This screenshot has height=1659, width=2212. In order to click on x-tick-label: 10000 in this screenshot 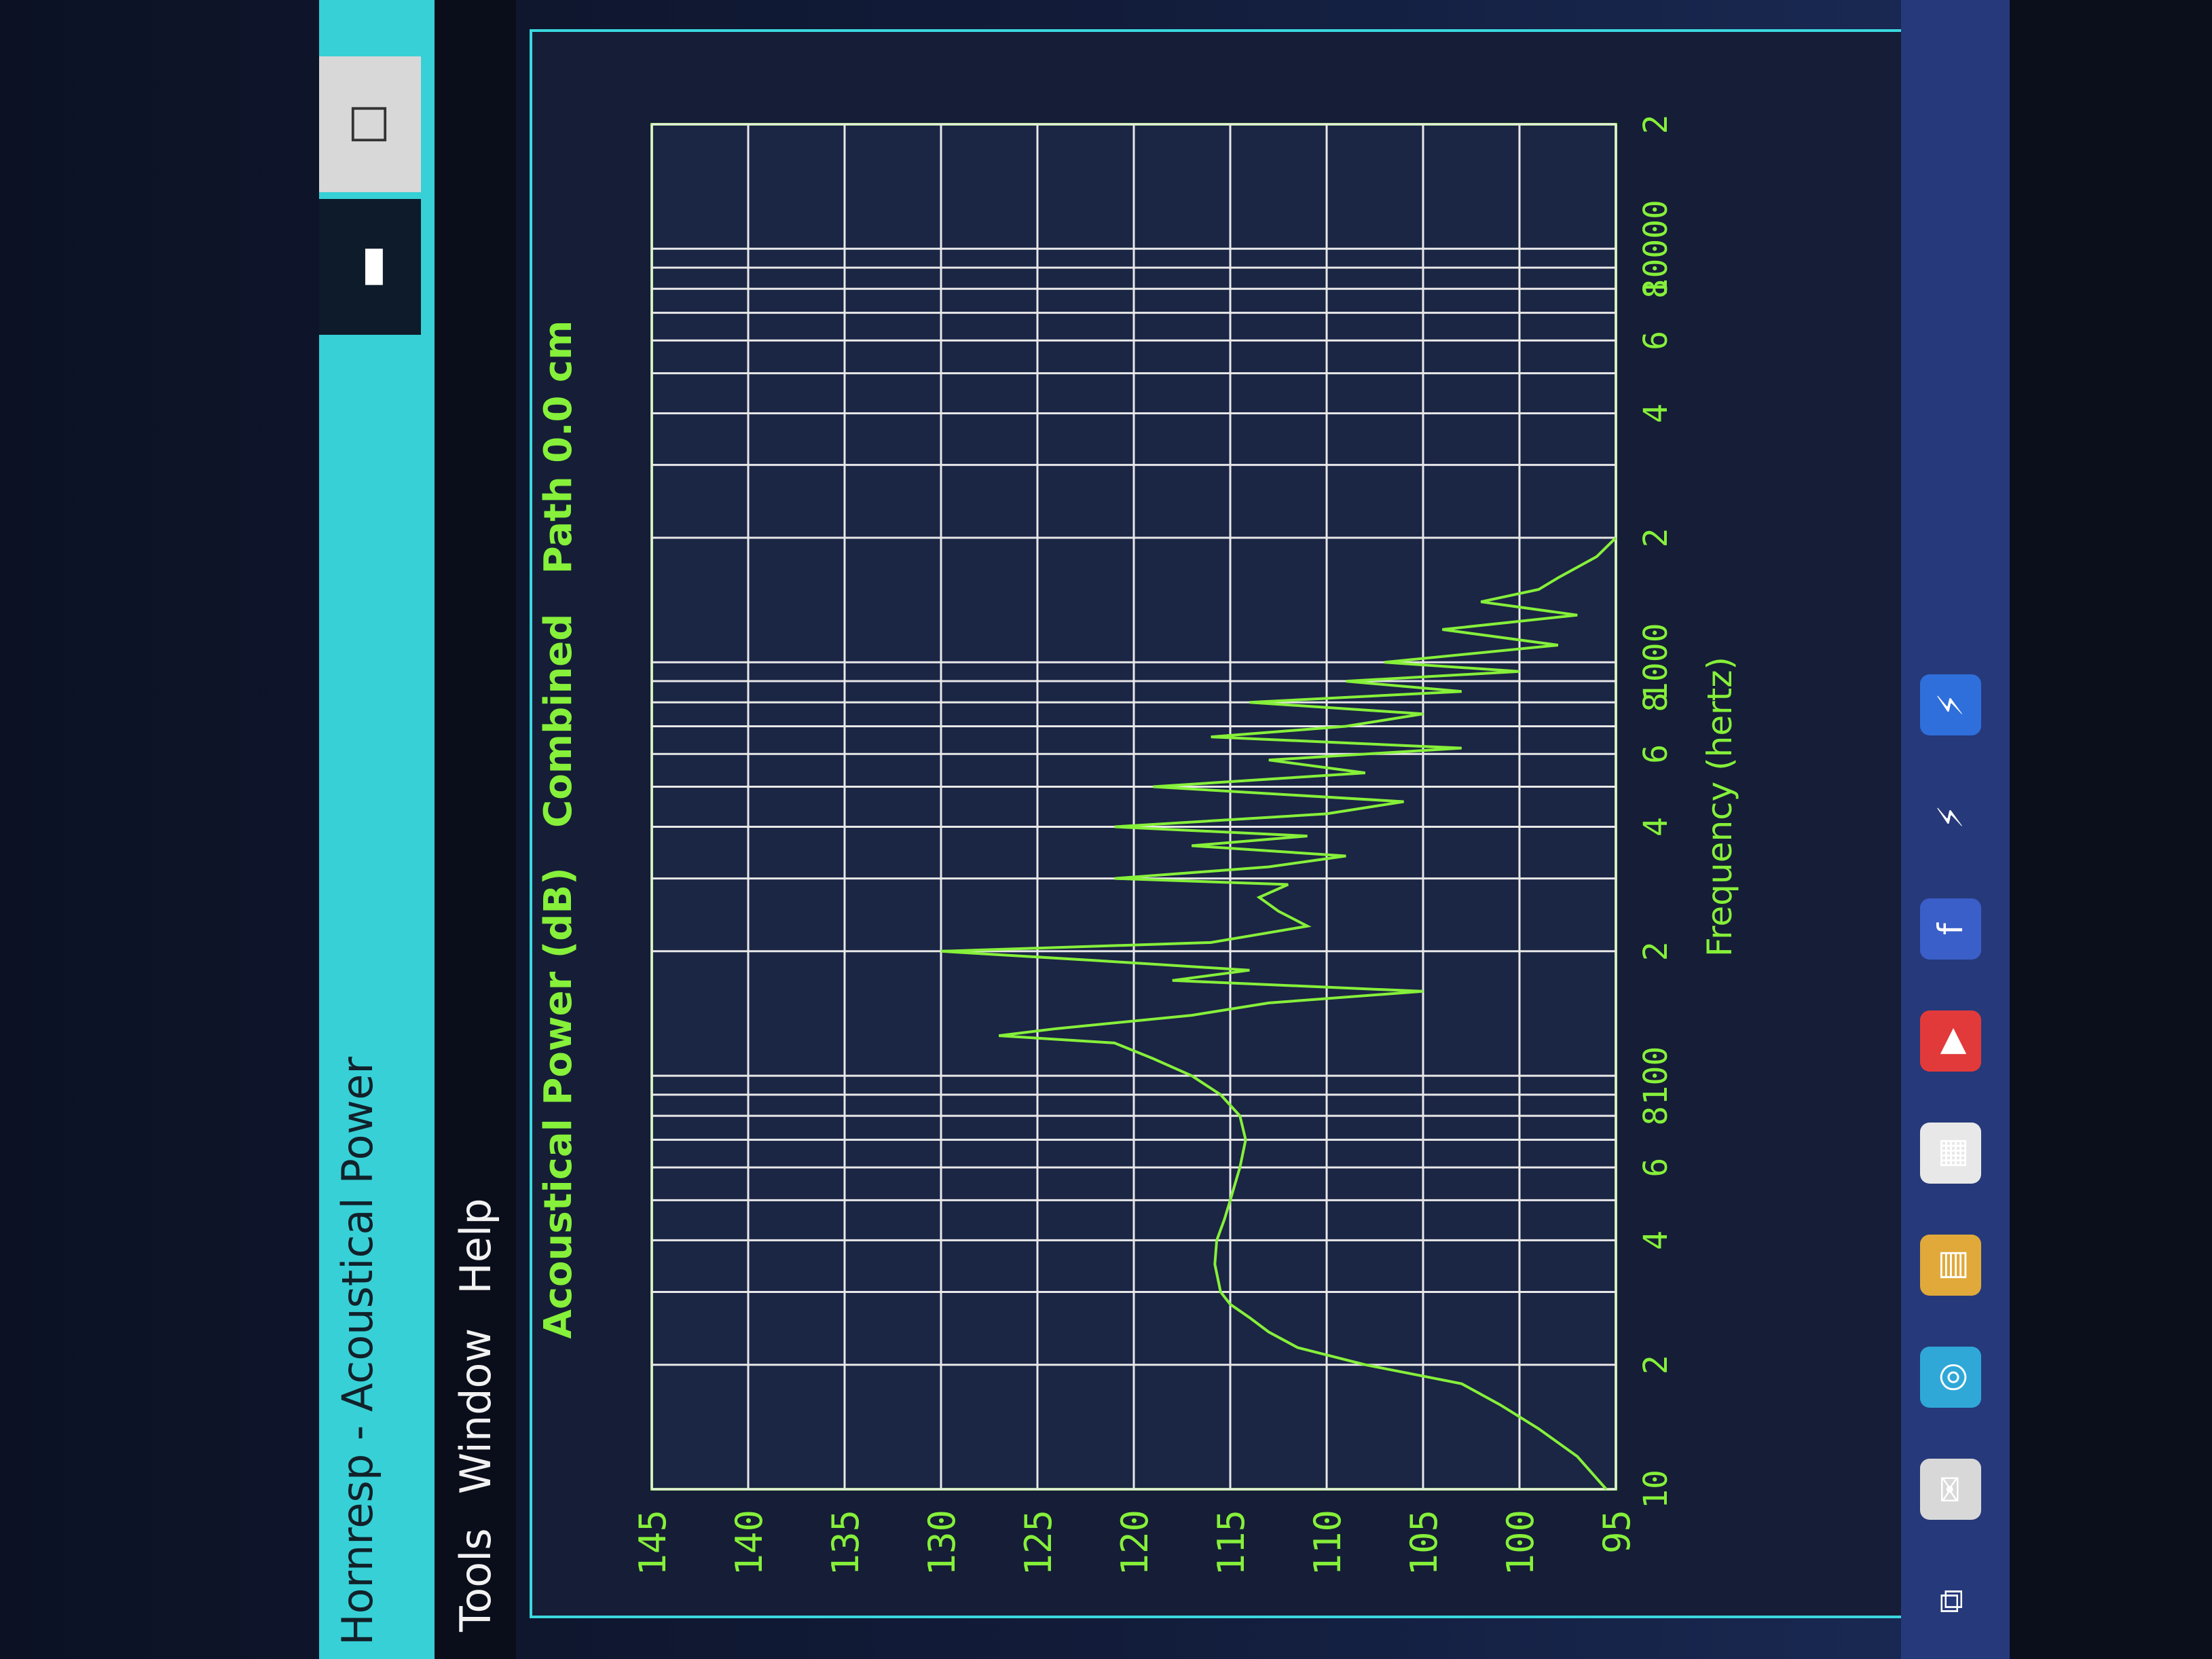, I will do `click(1656, 249)`.